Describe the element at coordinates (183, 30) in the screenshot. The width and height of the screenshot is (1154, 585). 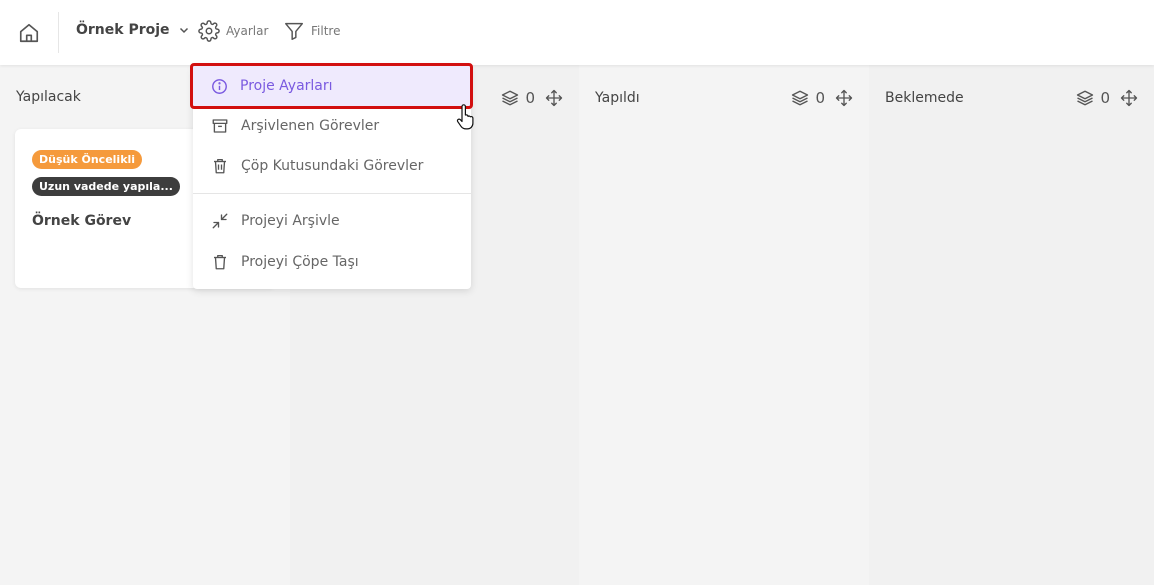
I see `chevron-down-icon` at that location.